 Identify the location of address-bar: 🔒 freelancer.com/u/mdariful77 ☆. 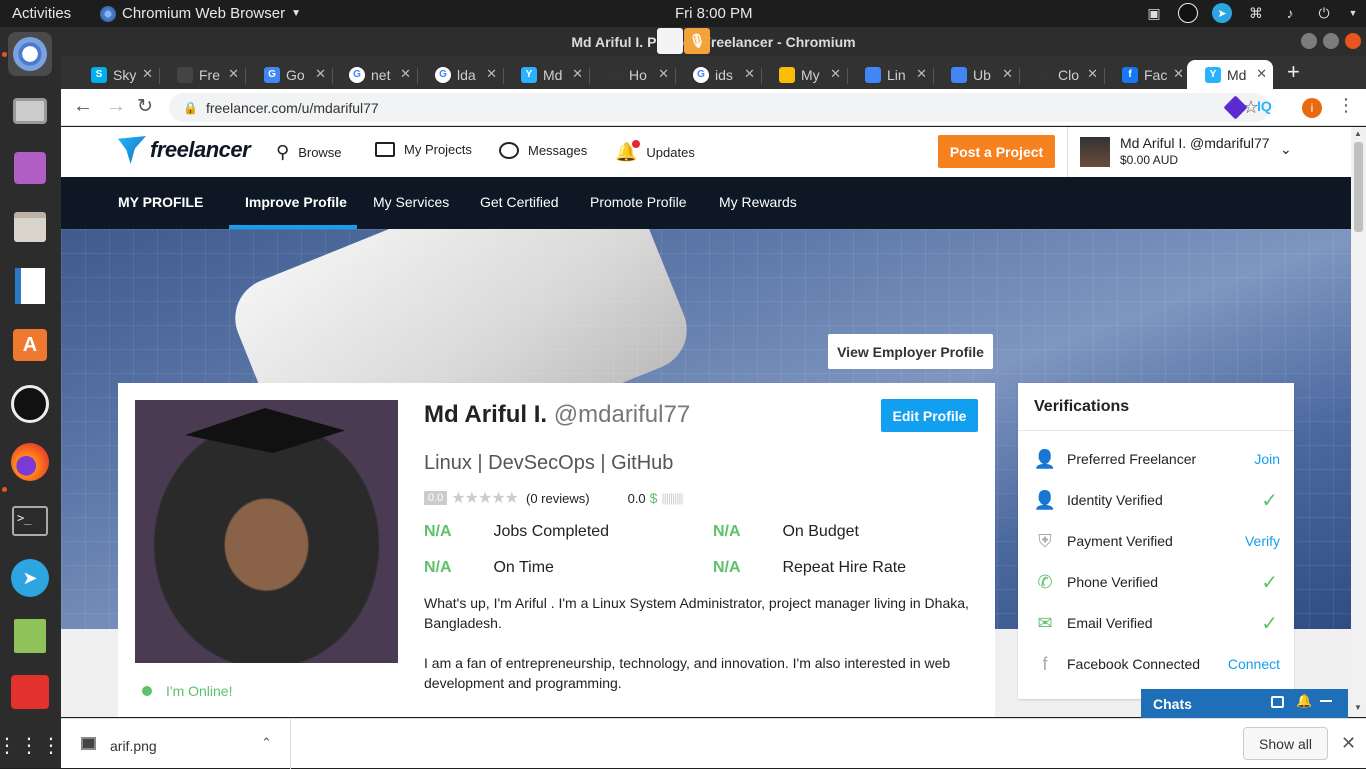
(719, 107).